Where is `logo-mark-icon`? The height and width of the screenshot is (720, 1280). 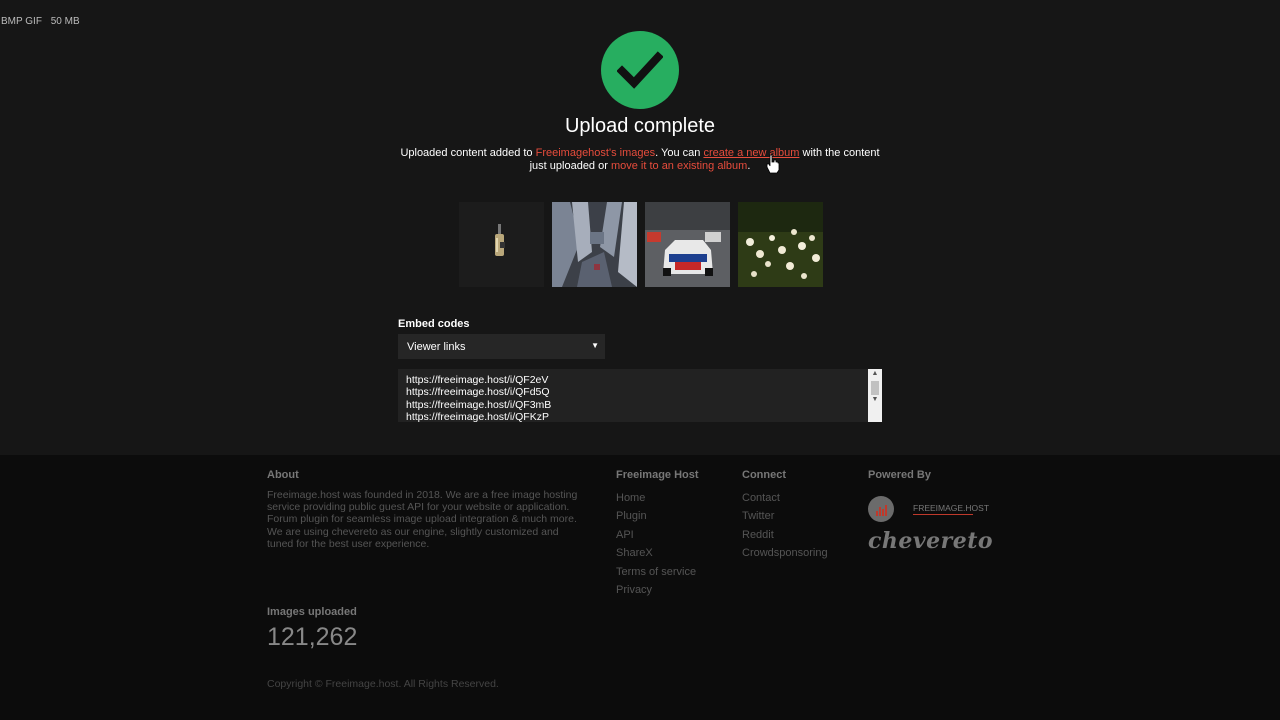
logo-mark-icon is located at coordinates (881, 509).